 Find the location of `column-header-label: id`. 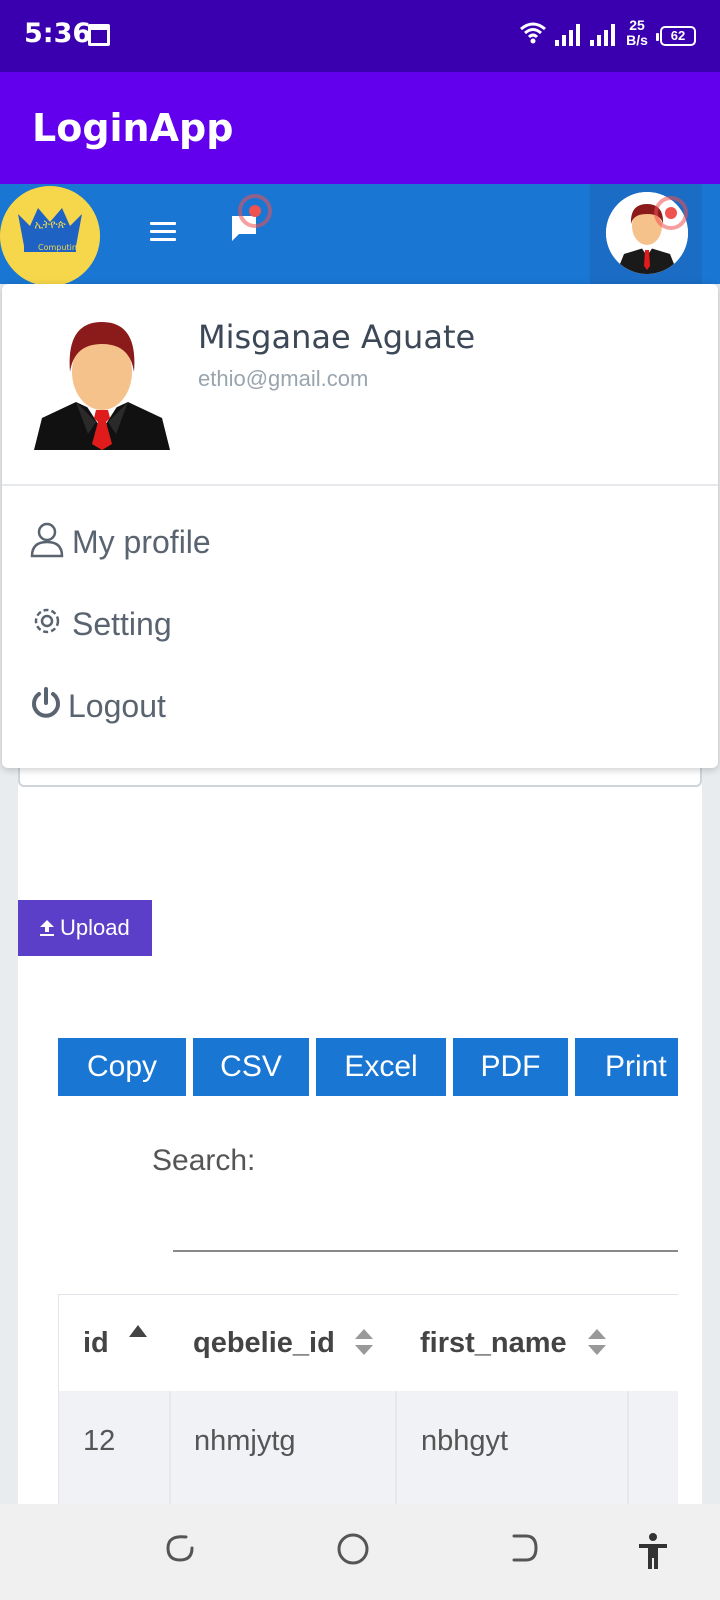

column-header-label: id is located at coordinates (96, 1343).